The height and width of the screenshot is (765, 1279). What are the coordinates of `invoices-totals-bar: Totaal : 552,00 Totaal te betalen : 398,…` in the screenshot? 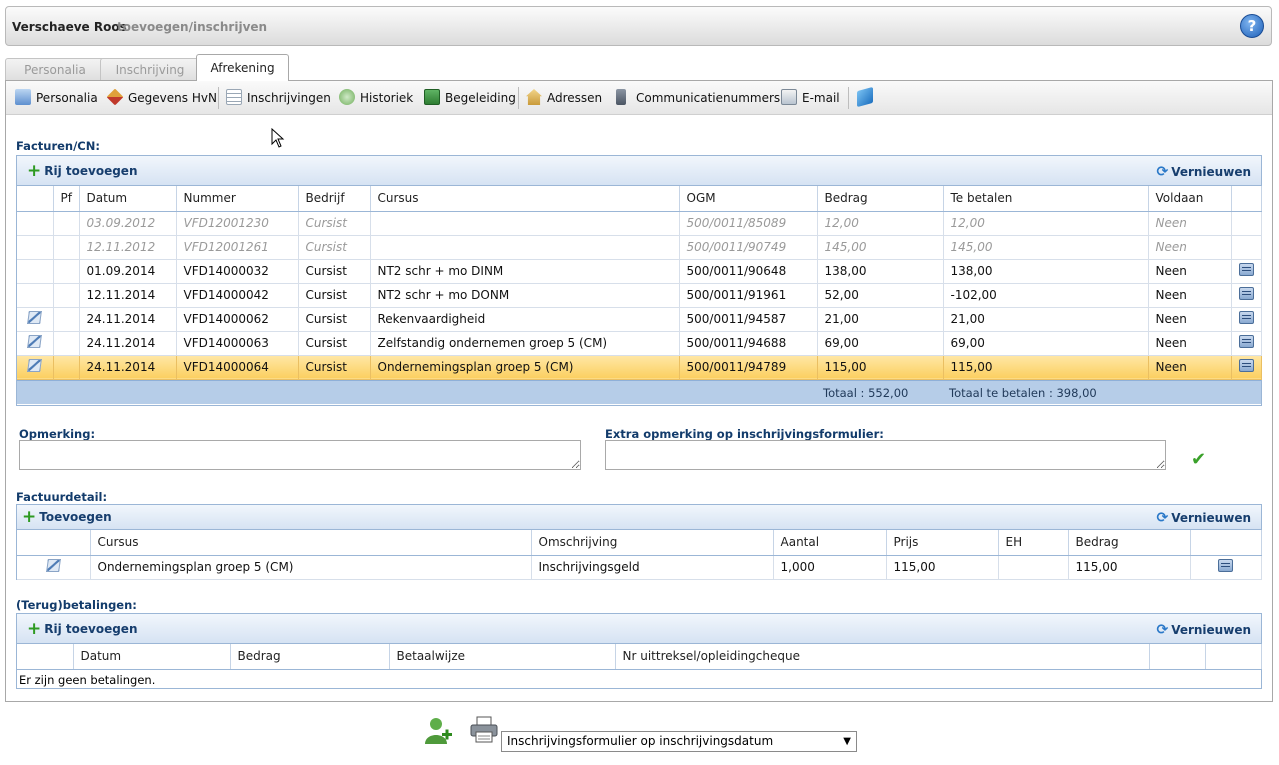 It's located at (639, 391).